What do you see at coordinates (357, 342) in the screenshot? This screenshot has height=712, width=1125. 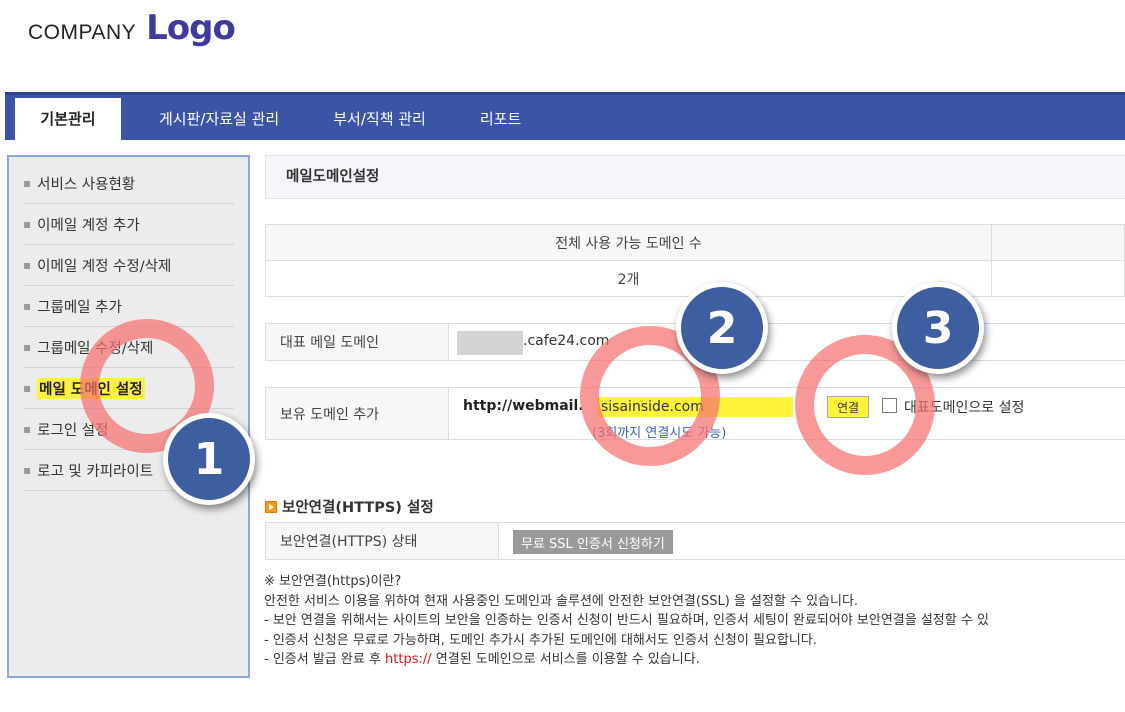 I see `primary-domain-label: 대표 메일 도메인` at bounding box center [357, 342].